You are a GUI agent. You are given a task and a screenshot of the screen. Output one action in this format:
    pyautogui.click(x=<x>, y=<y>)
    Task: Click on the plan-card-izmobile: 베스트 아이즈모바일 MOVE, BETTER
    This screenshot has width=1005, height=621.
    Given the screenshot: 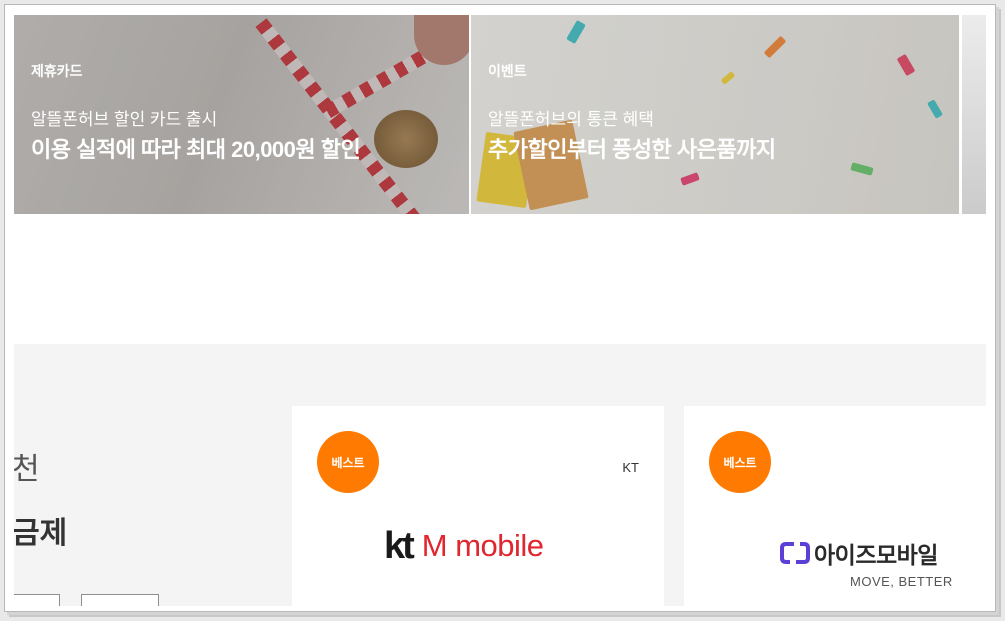 What is the action you would take?
    pyautogui.click(x=835, y=506)
    